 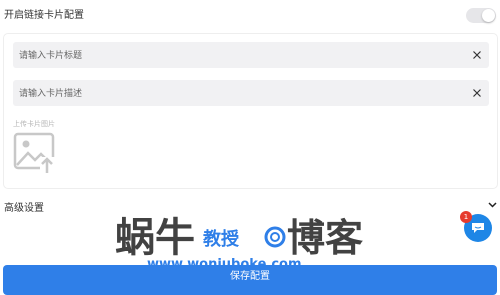 What do you see at coordinates (24, 206) in the screenshot?
I see `advanced-settings-label: 高级设置` at bounding box center [24, 206].